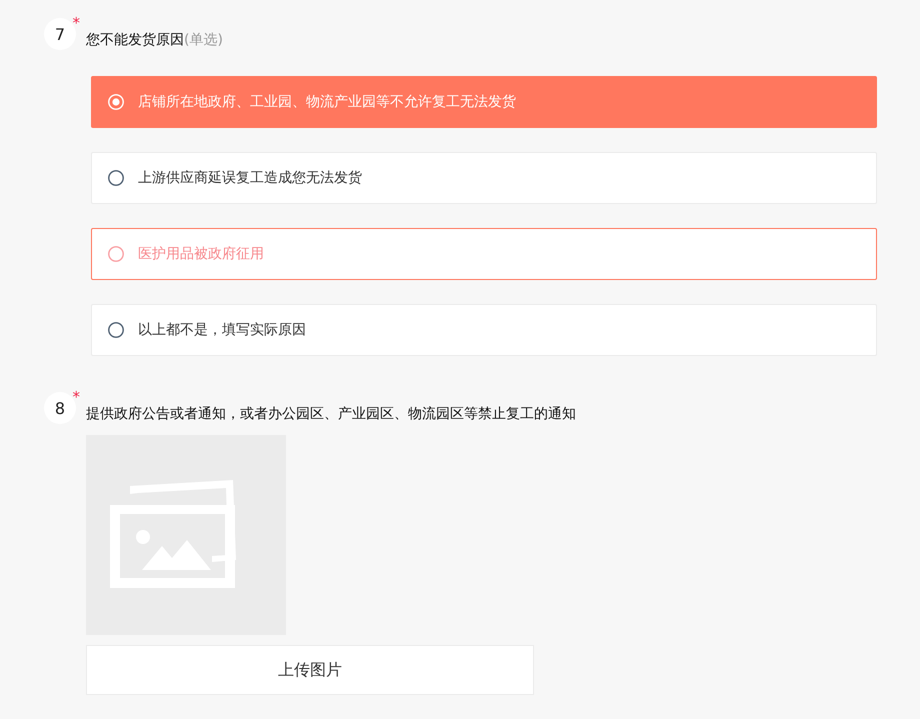 This screenshot has width=920, height=719. I want to click on choice-option: 上游供应商延误复工造成您无法发货, so click(484, 178).